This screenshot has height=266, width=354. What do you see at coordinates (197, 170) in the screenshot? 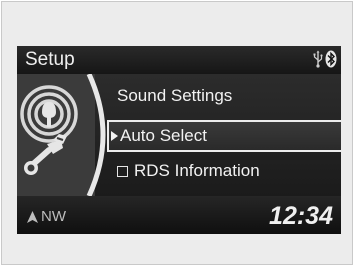
I see `menu-item-label: RDS Information` at bounding box center [197, 170].